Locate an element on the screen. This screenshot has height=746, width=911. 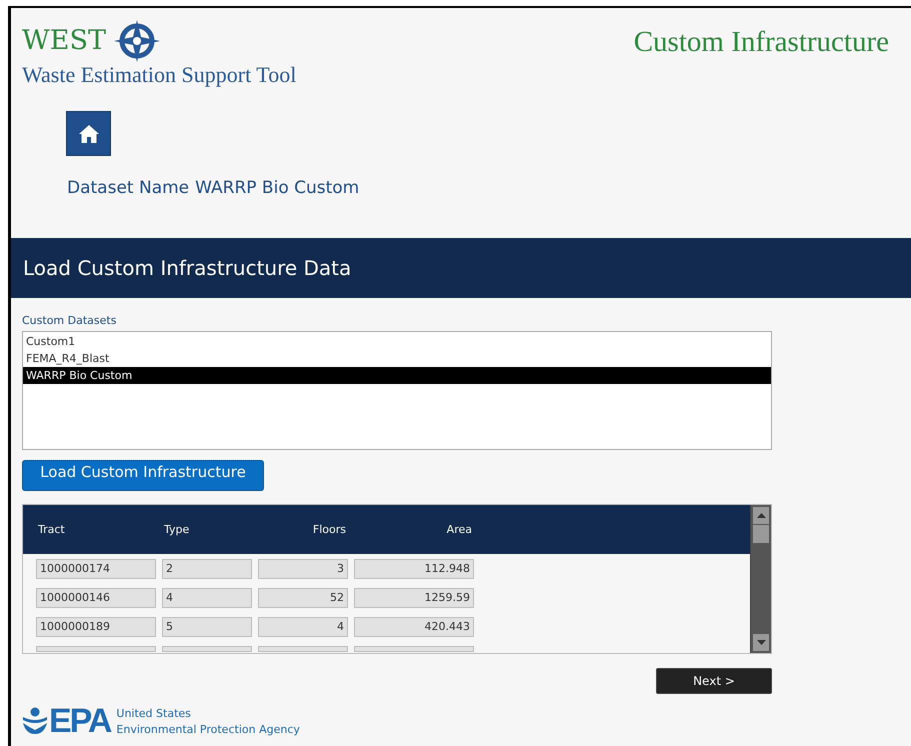
home-icon is located at coordinates (89, 134).